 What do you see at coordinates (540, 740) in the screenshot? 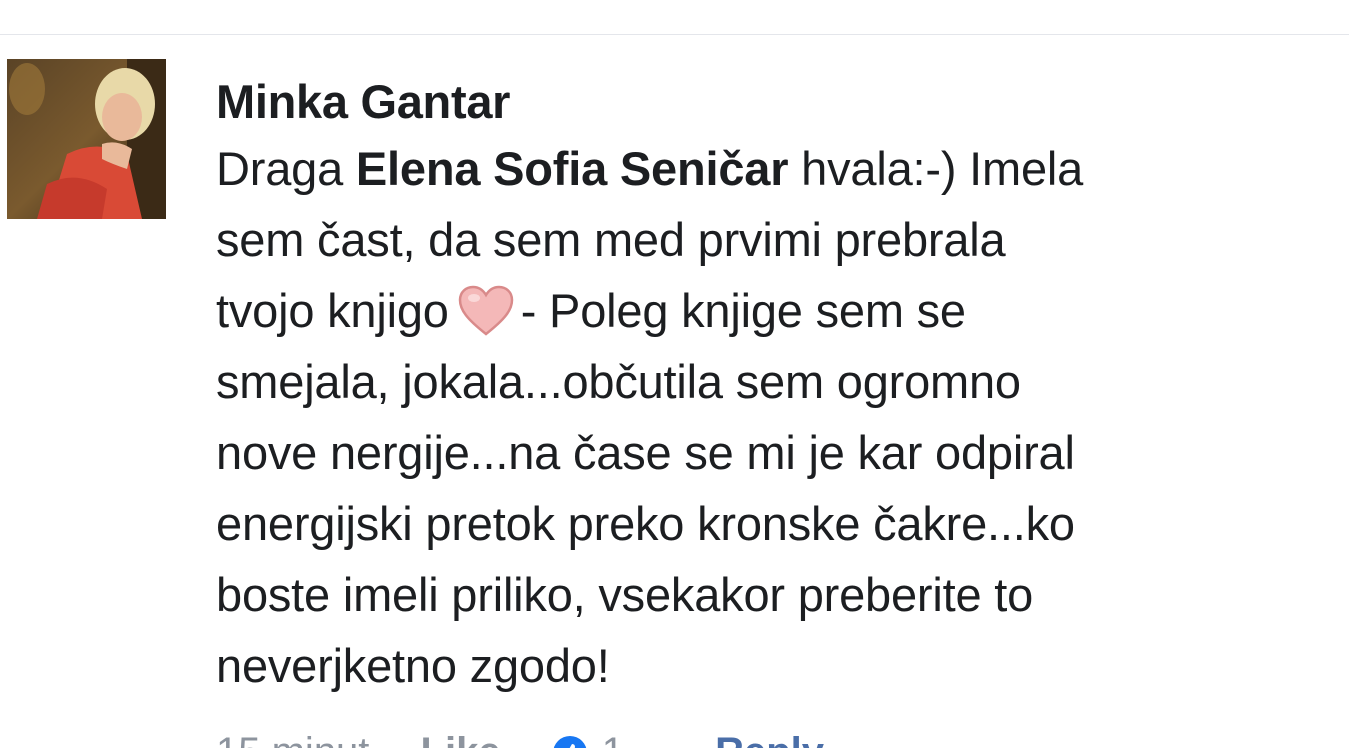
I see `comment-actions: 15 minut Like 1 Reply` at bounding box center [540, 740].